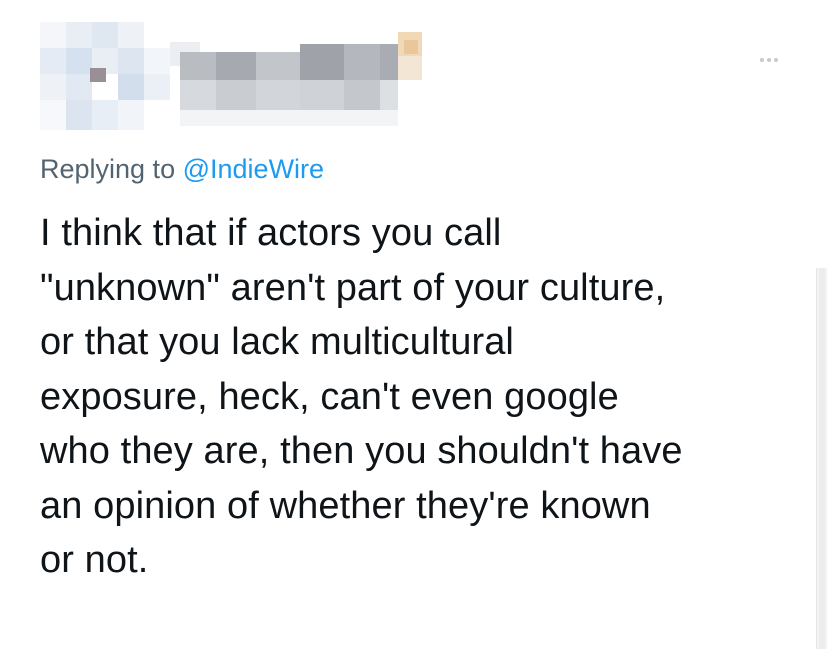 Image resolution: width=828 pixels, height=649 pixels. What do you see at coordinates (94, 560) in the screenshot?
I see `tweet-text-line: or not.` at bounding box center [94, 560].